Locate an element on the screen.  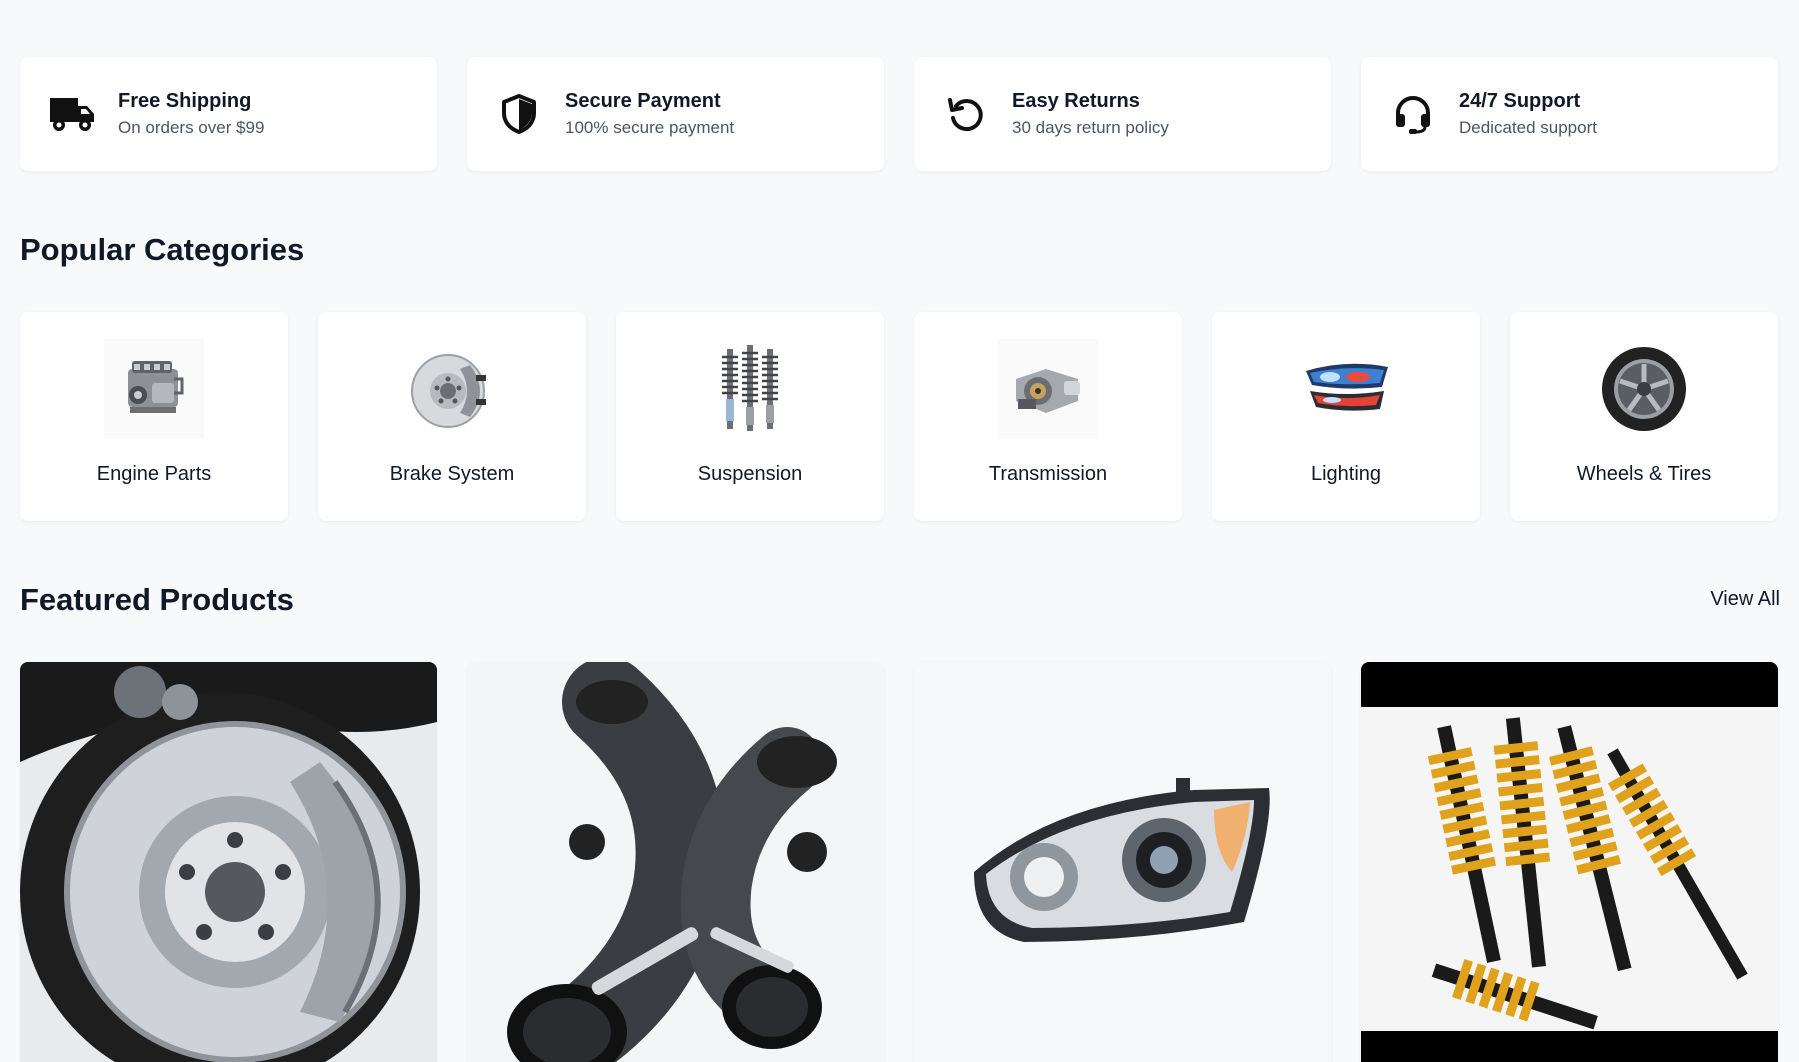
category-label: Lighting is located at coordinates (1346, 474).